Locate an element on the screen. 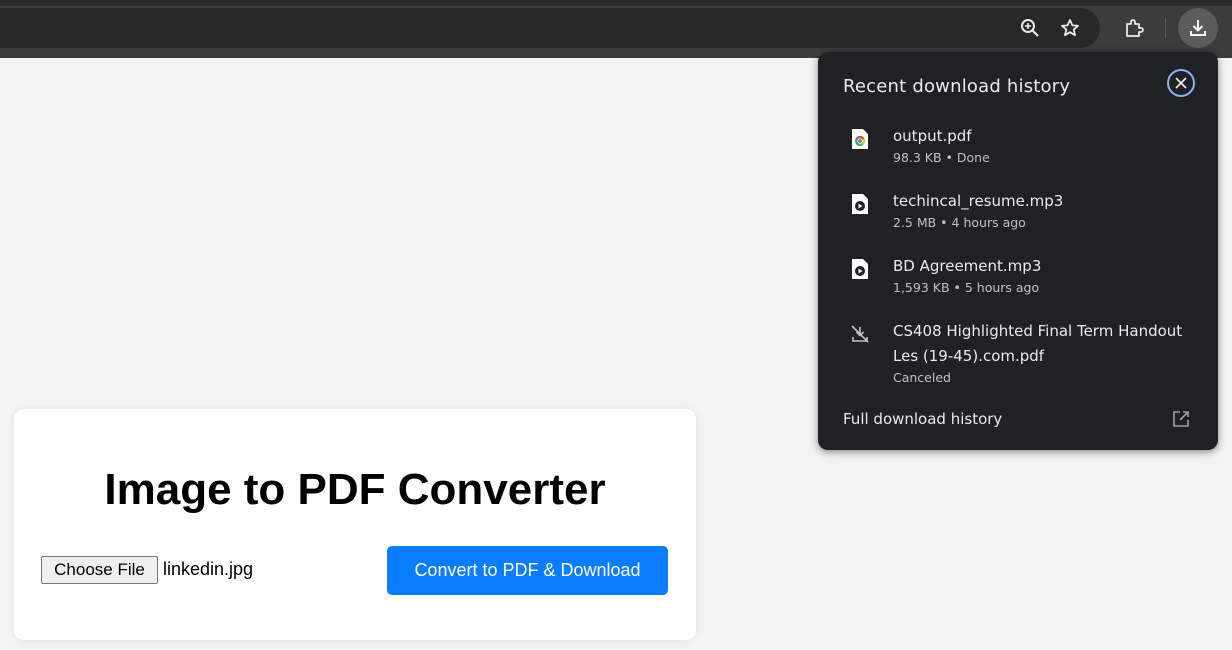  download-item-name: techincal_resume.mp3 is located at coordinates (978, 201).